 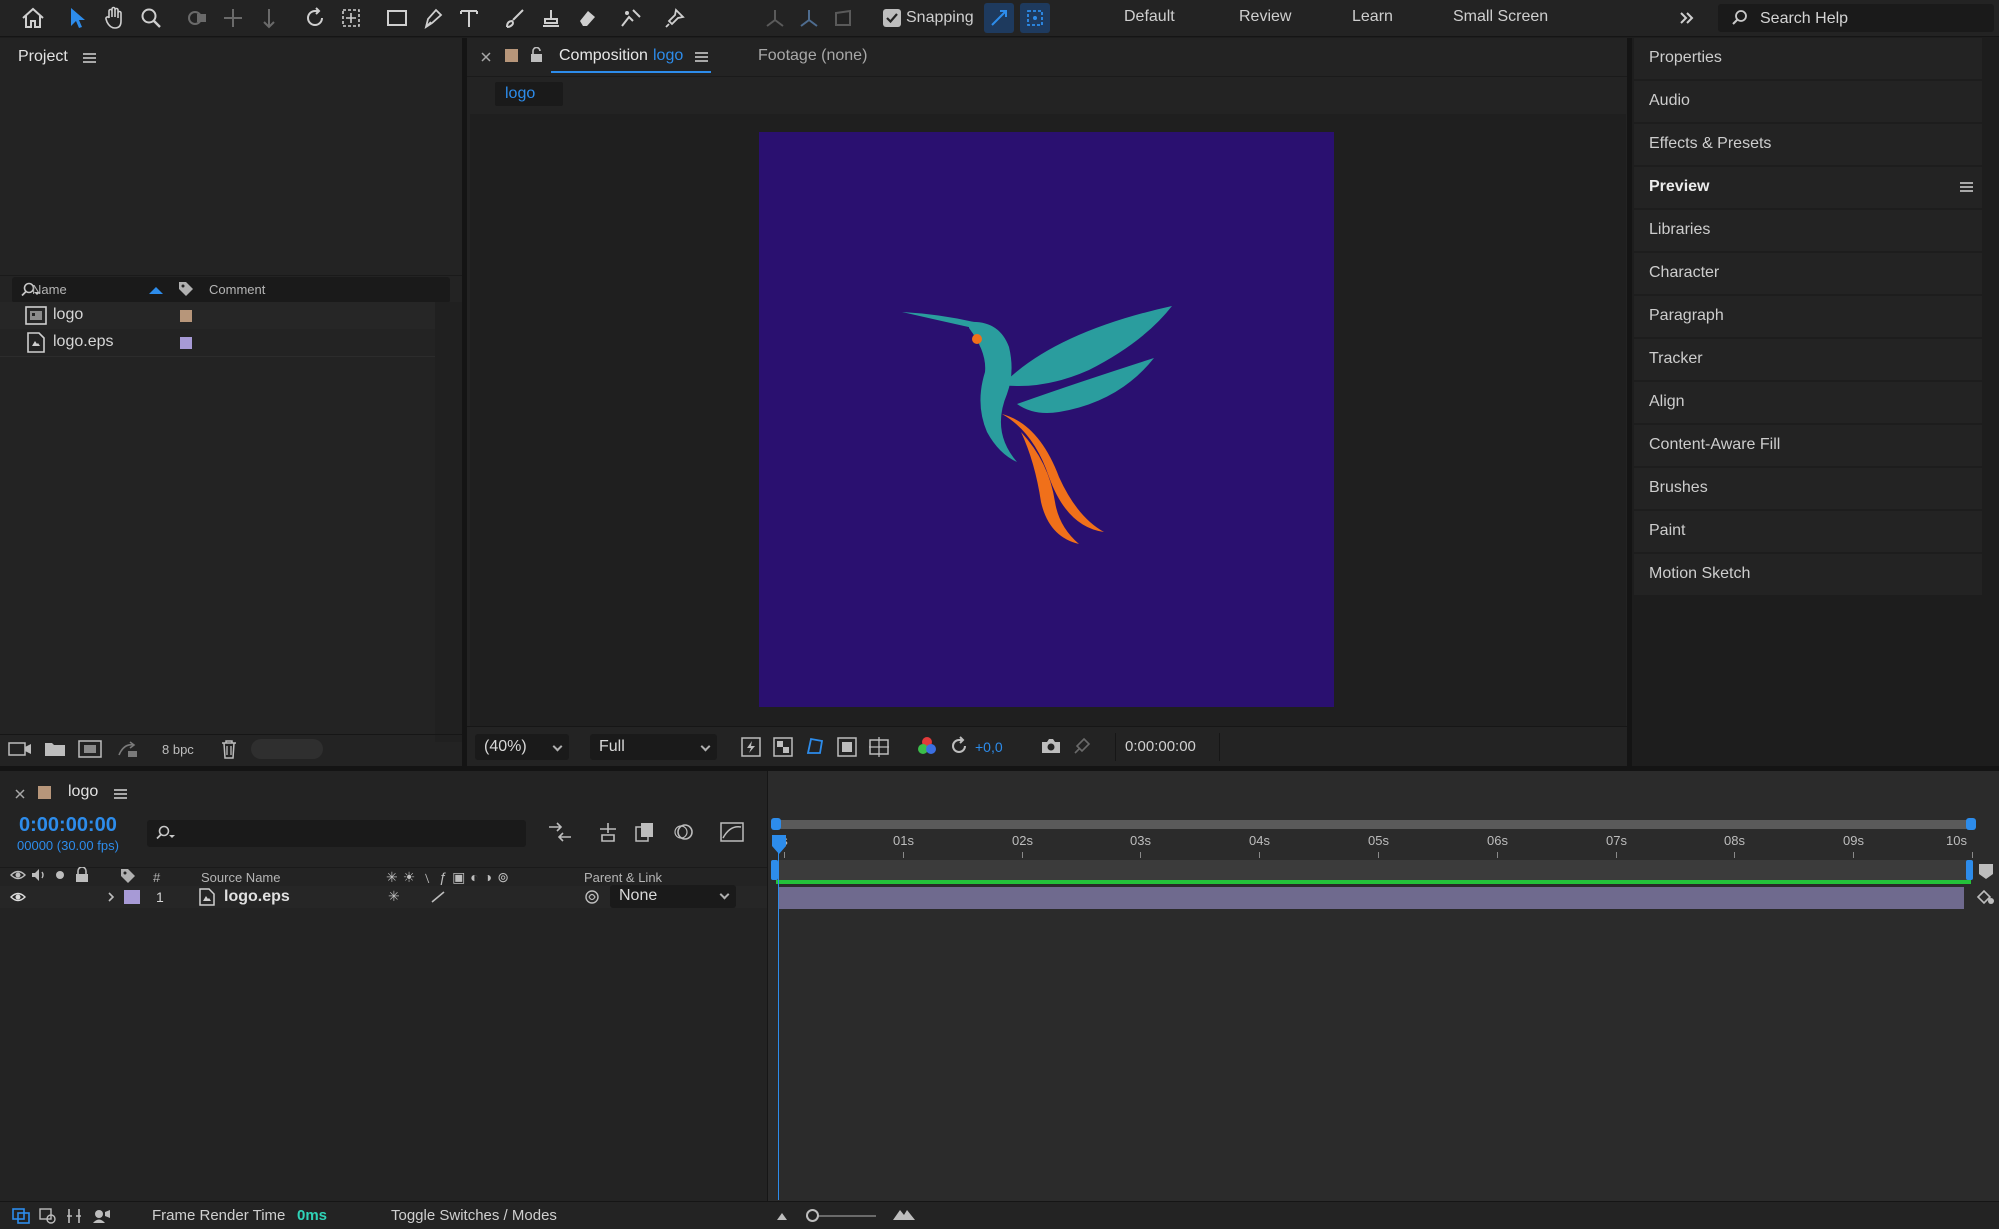 I want to click on work-area-end, so click(x=1969, y=870).